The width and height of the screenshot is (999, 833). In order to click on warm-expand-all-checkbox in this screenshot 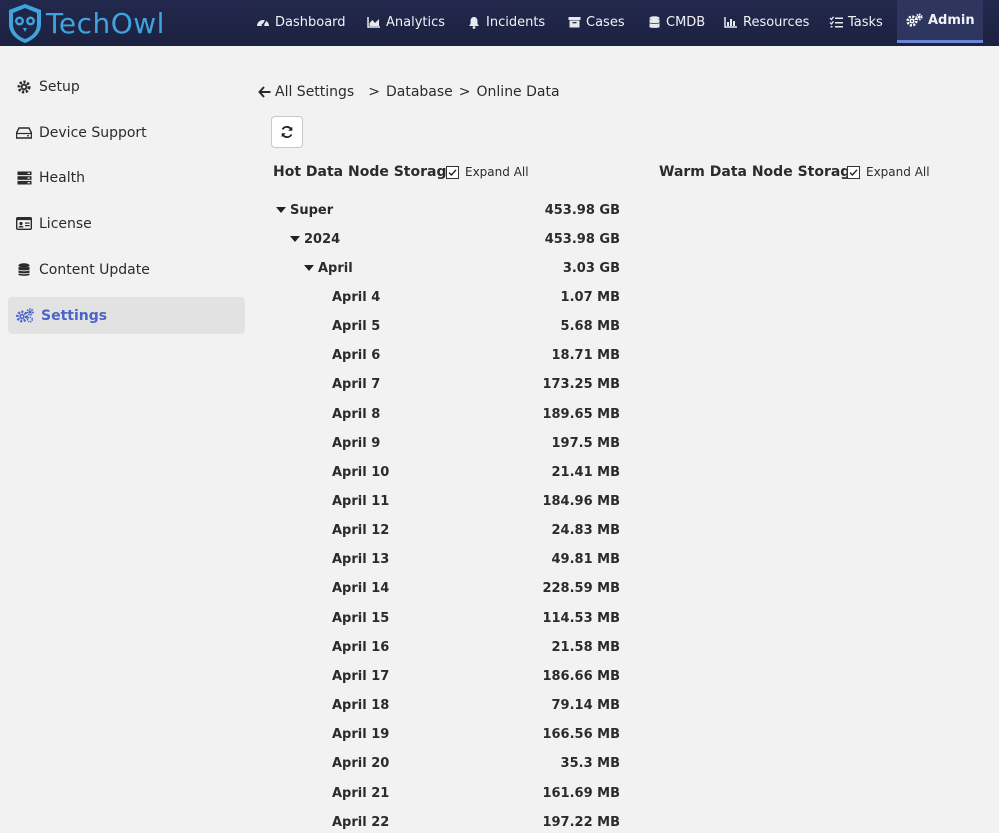, I will do `click(853, 172)`.